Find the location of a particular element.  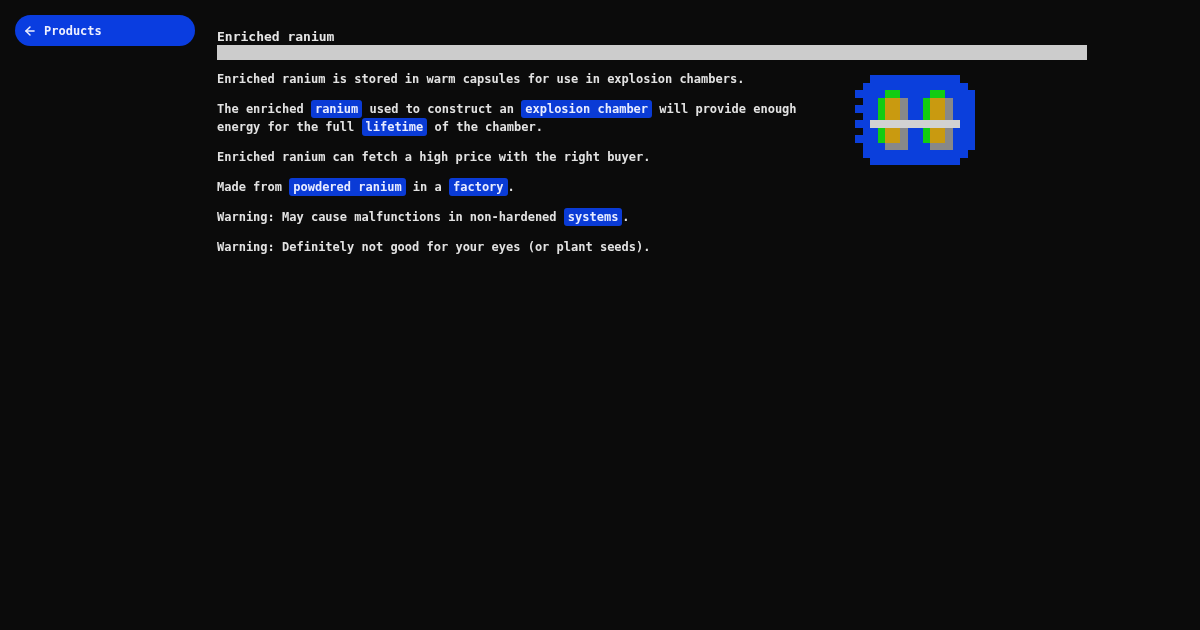

paragraph: Made from powdered ranium in a factory . is located at coordinates (366, 187).